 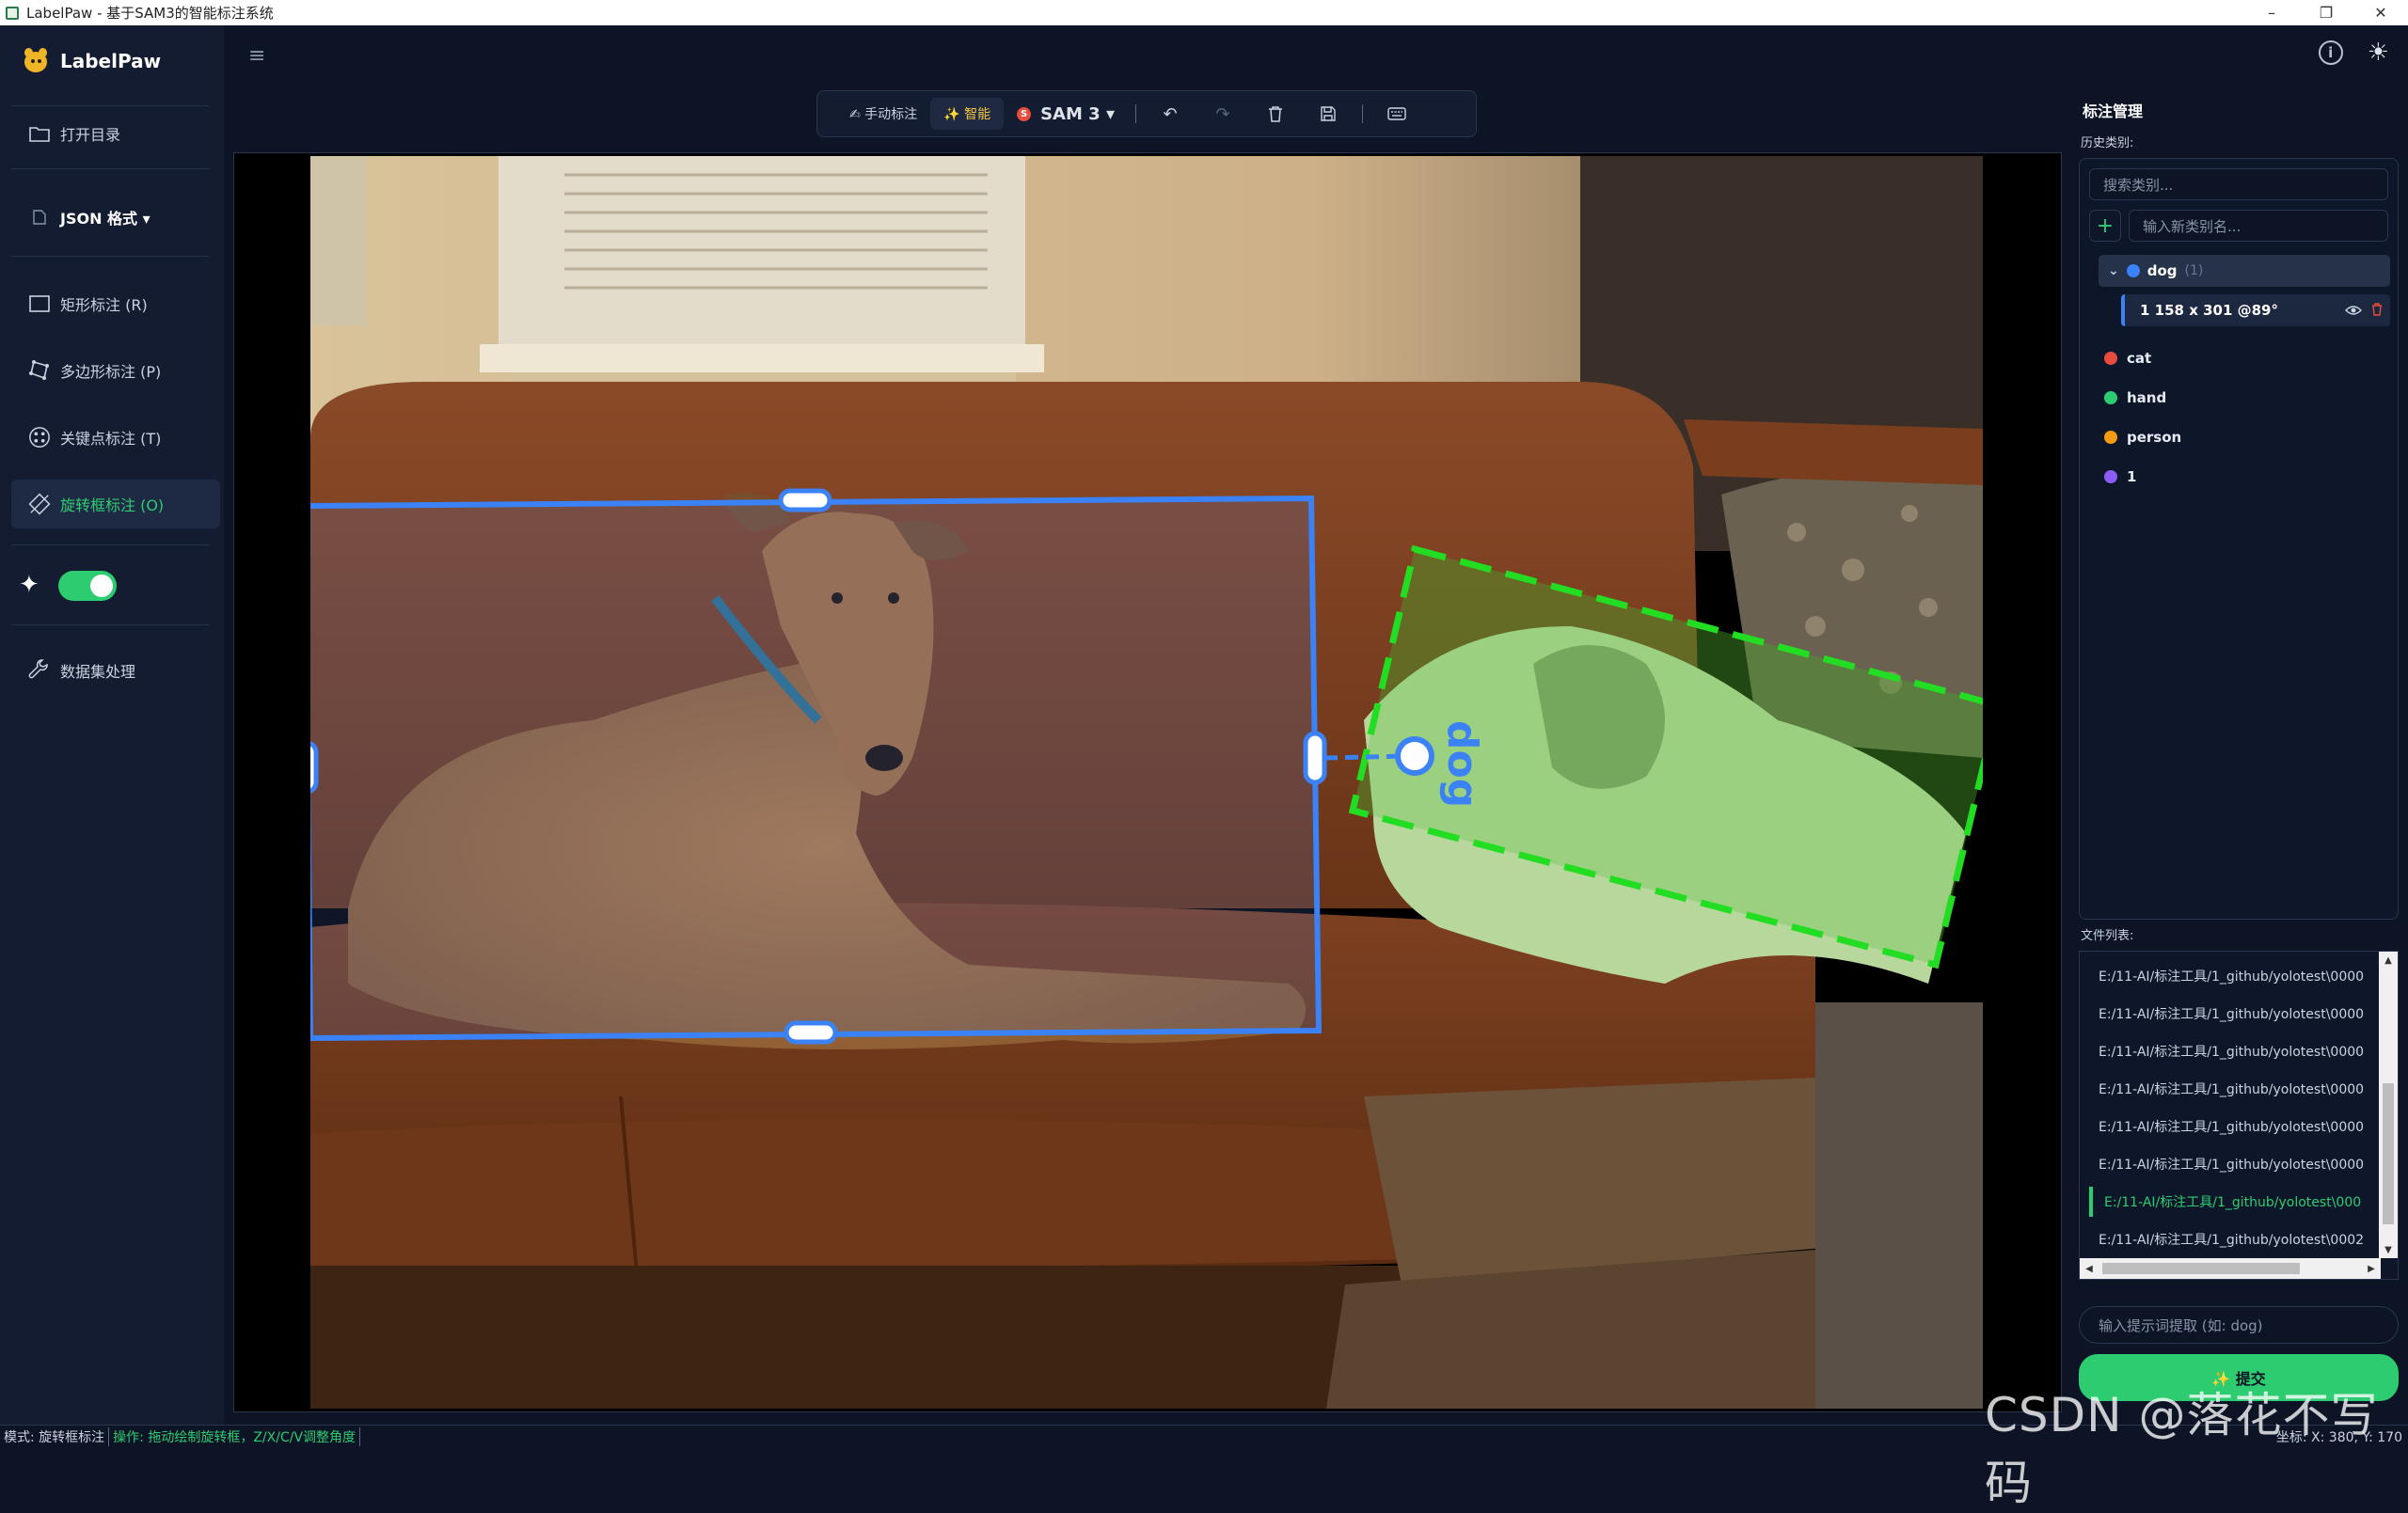 What do you see at coordinates (2272, 12) in the screenshot?
I see `minimize-button: –` at bounding box center [2272, 12].